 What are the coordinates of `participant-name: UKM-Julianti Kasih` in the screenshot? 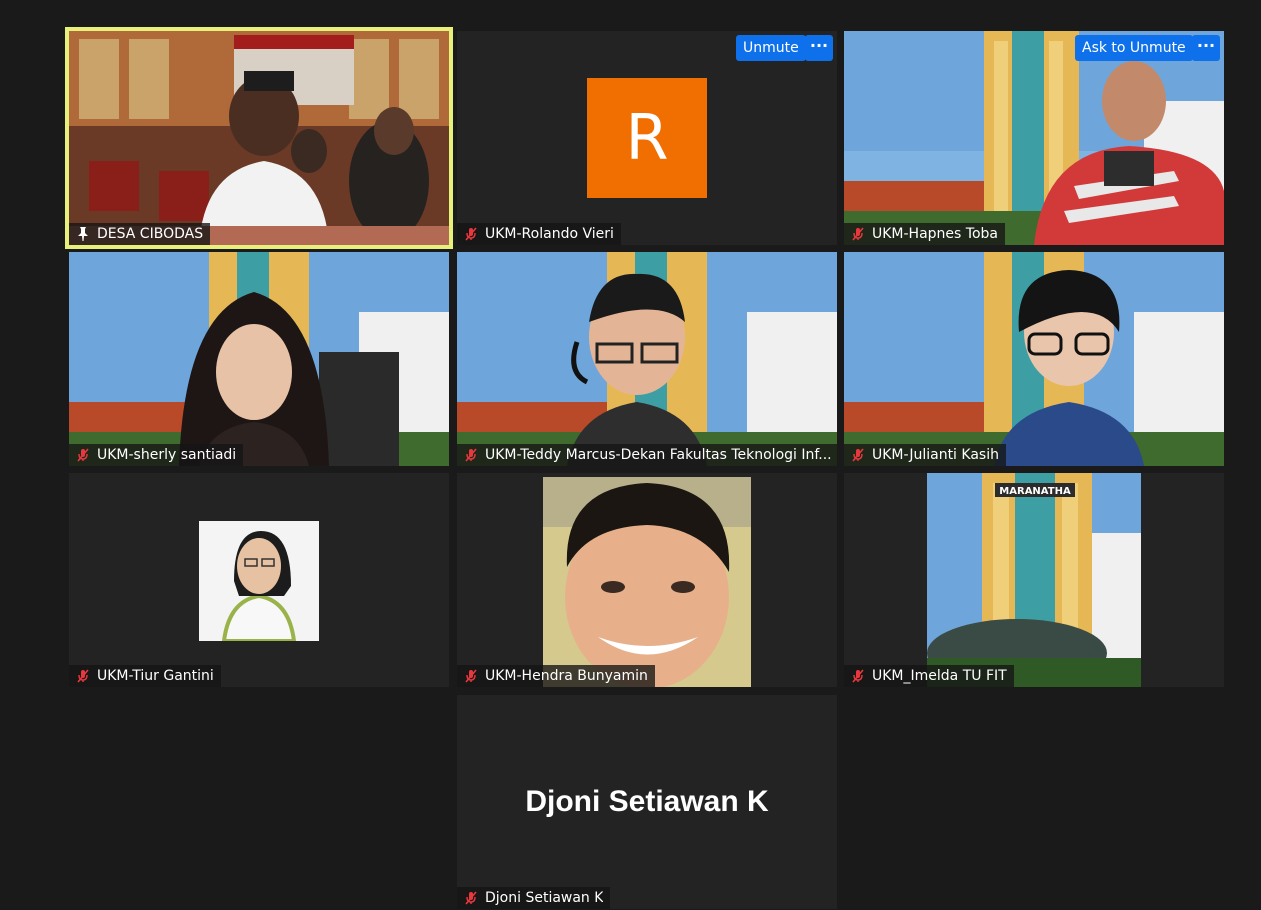 It's located at (935, 455).